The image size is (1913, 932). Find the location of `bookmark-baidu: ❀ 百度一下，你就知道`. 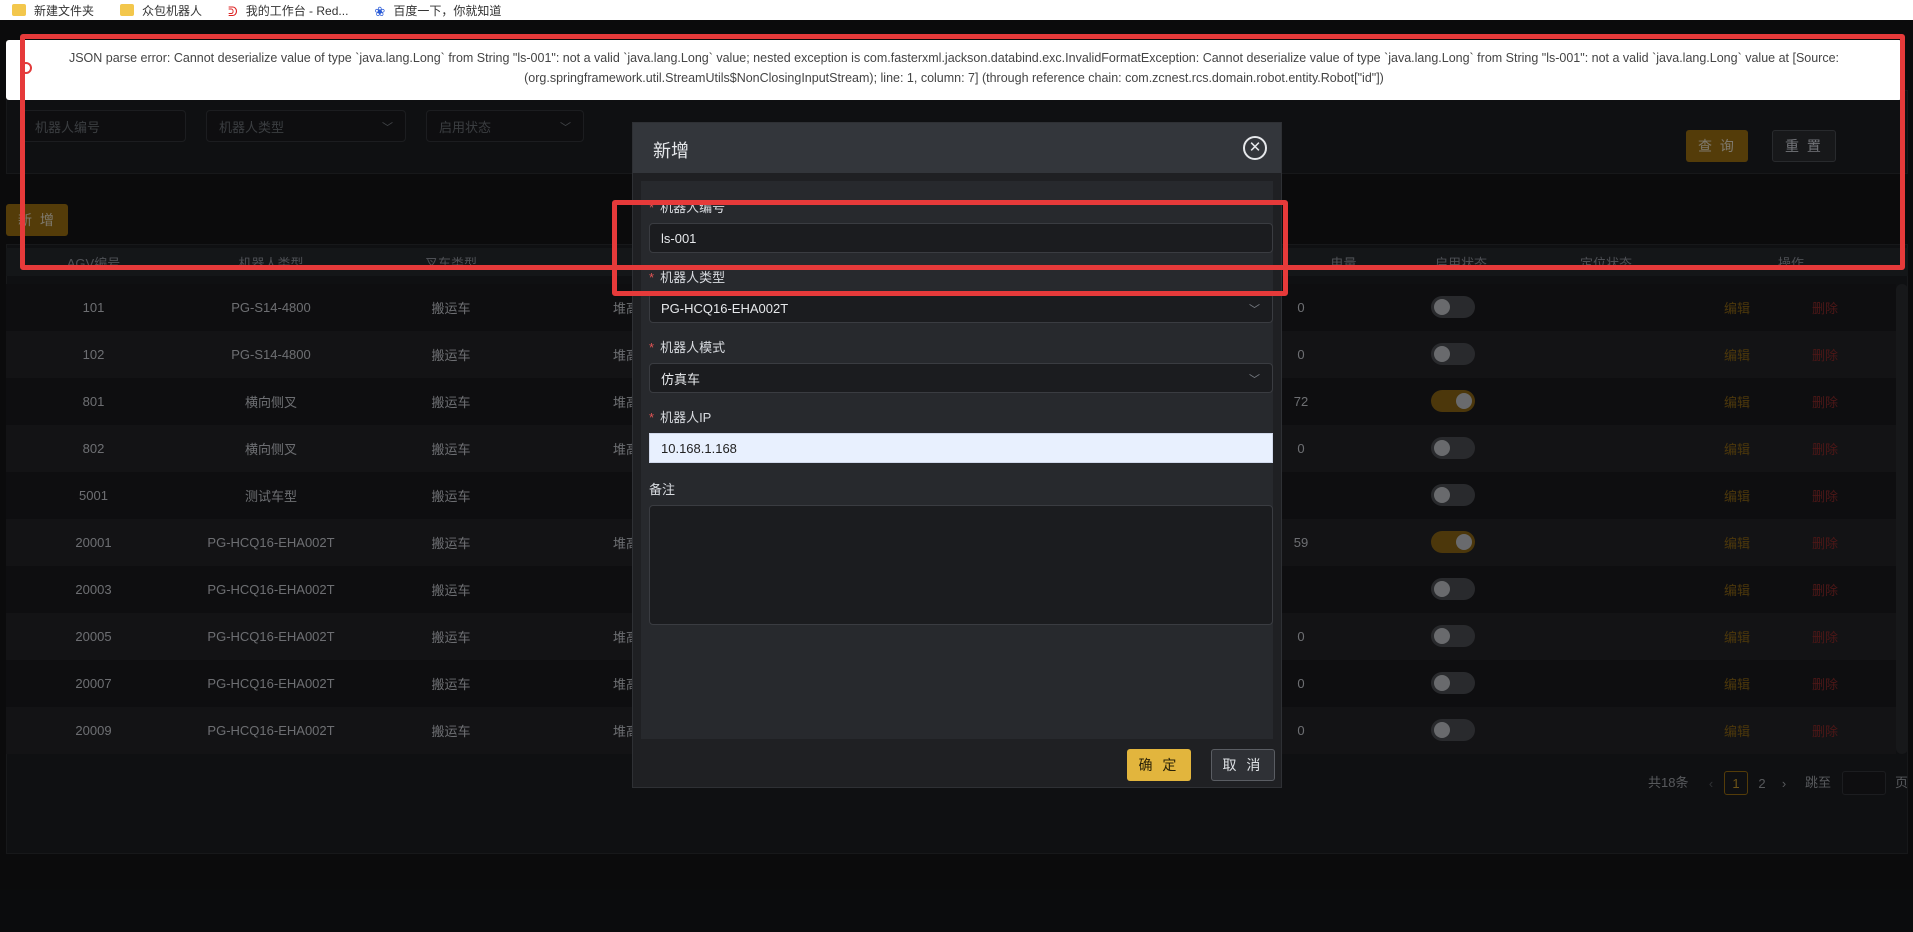

bookmark-baidu: ❀ 百度一下，你就知道 is located at coordinates (437, 10).